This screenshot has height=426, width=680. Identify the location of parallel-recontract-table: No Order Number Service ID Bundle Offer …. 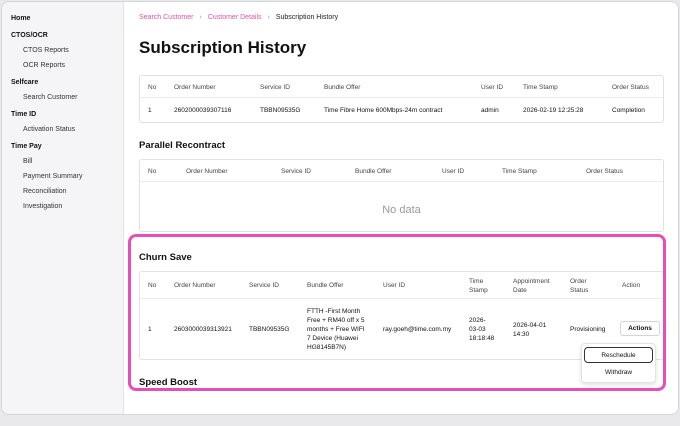
(401, 195).